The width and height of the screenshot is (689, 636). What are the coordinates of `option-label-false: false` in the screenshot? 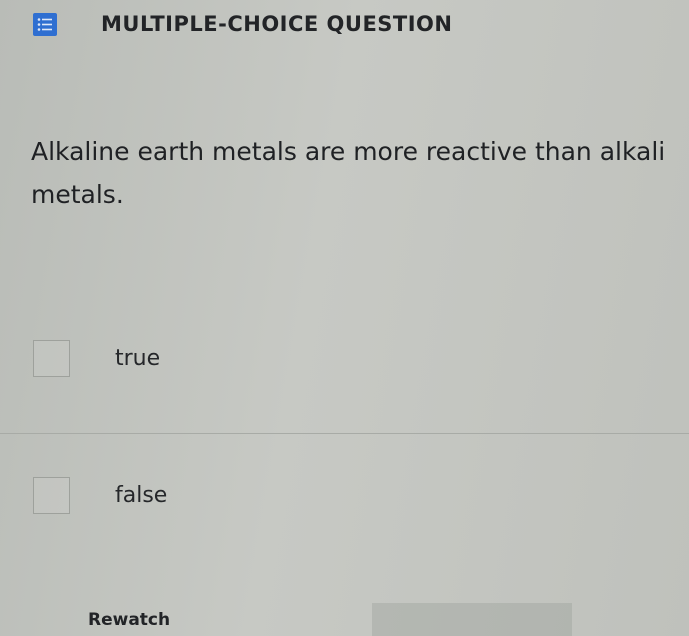 It's located at (141, 495).